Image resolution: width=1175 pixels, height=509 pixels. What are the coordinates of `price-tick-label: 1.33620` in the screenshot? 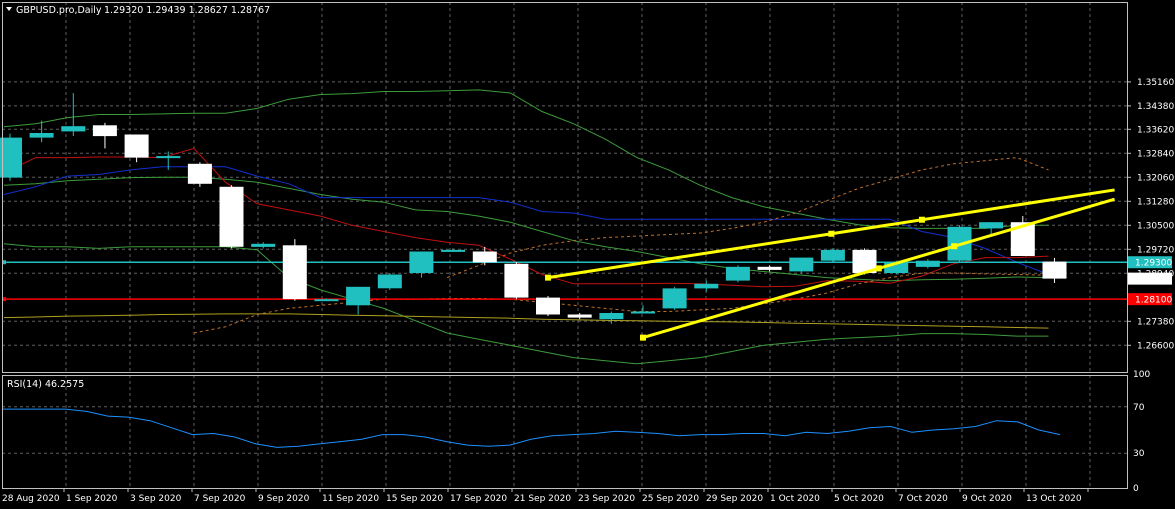 It's located at (1155, 130).